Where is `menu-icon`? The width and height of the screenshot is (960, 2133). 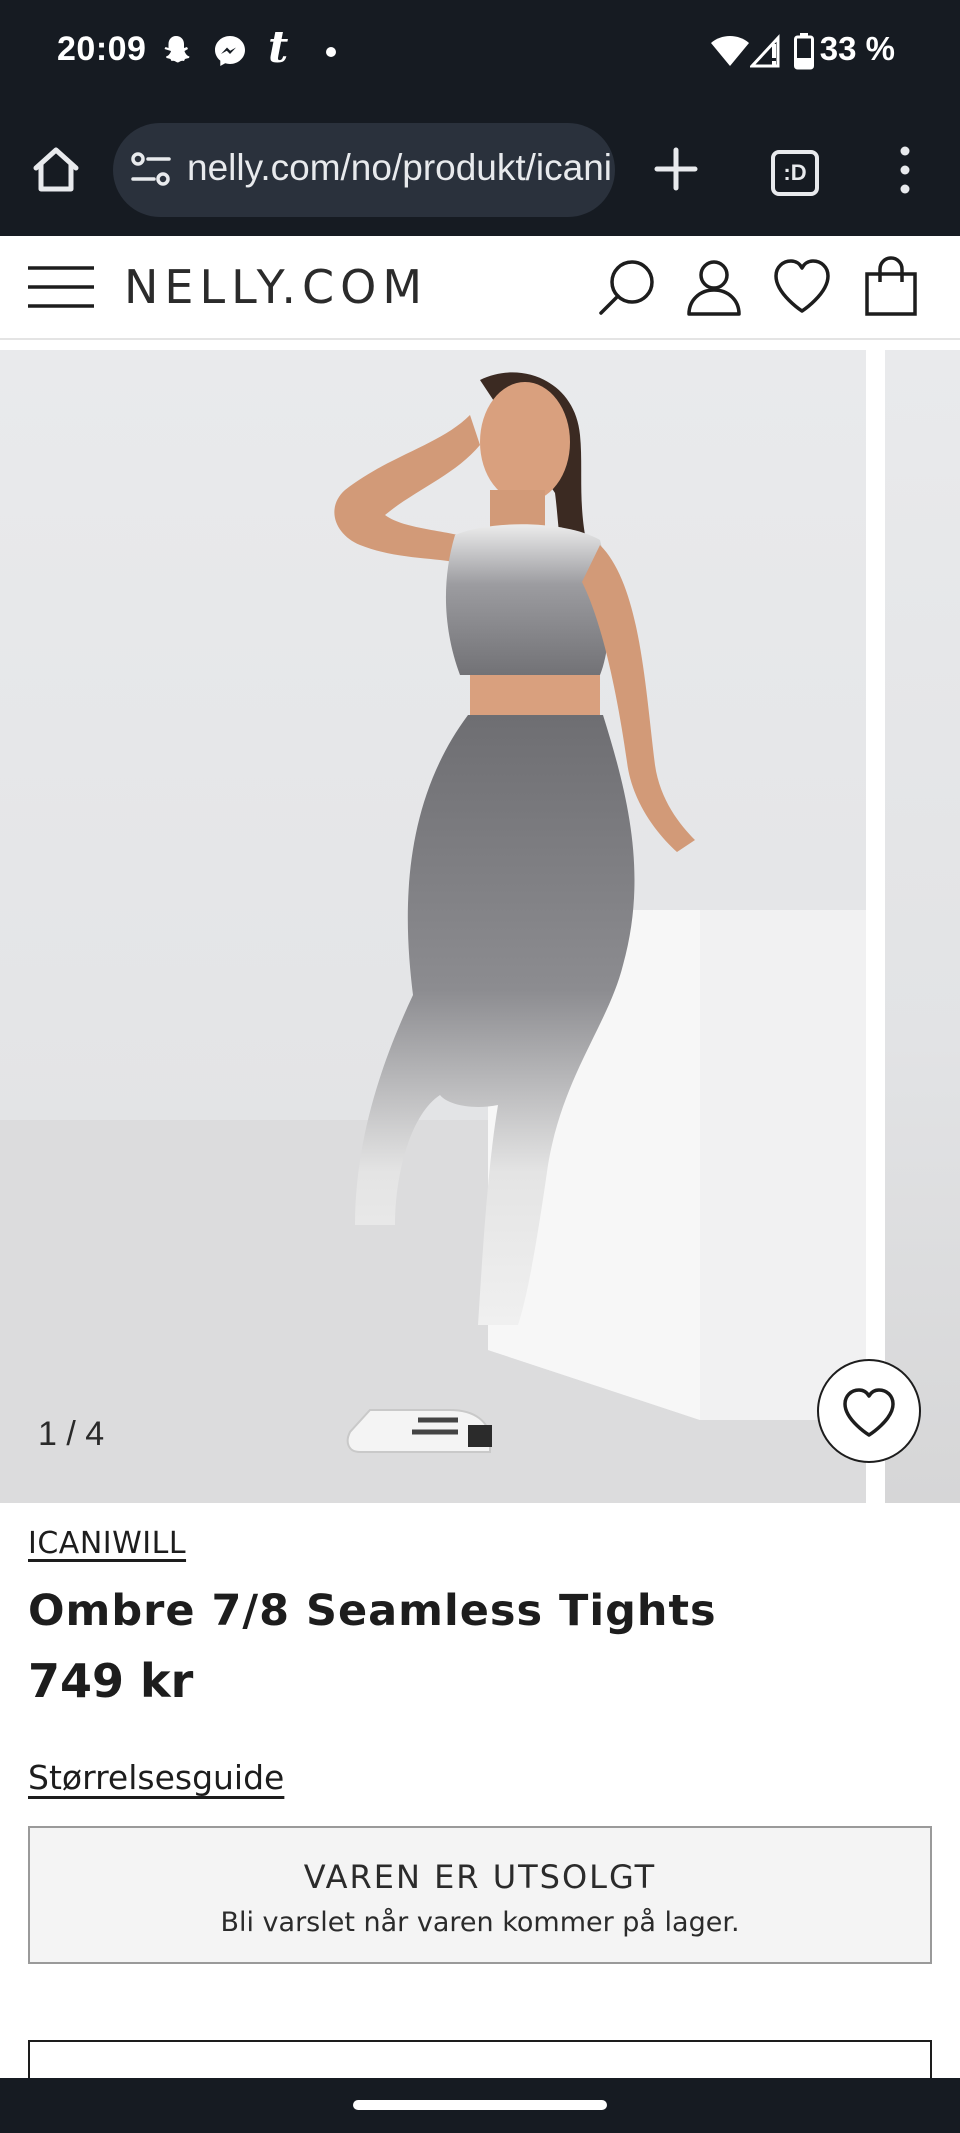 menu-icon is located at coordinates (61, 287).